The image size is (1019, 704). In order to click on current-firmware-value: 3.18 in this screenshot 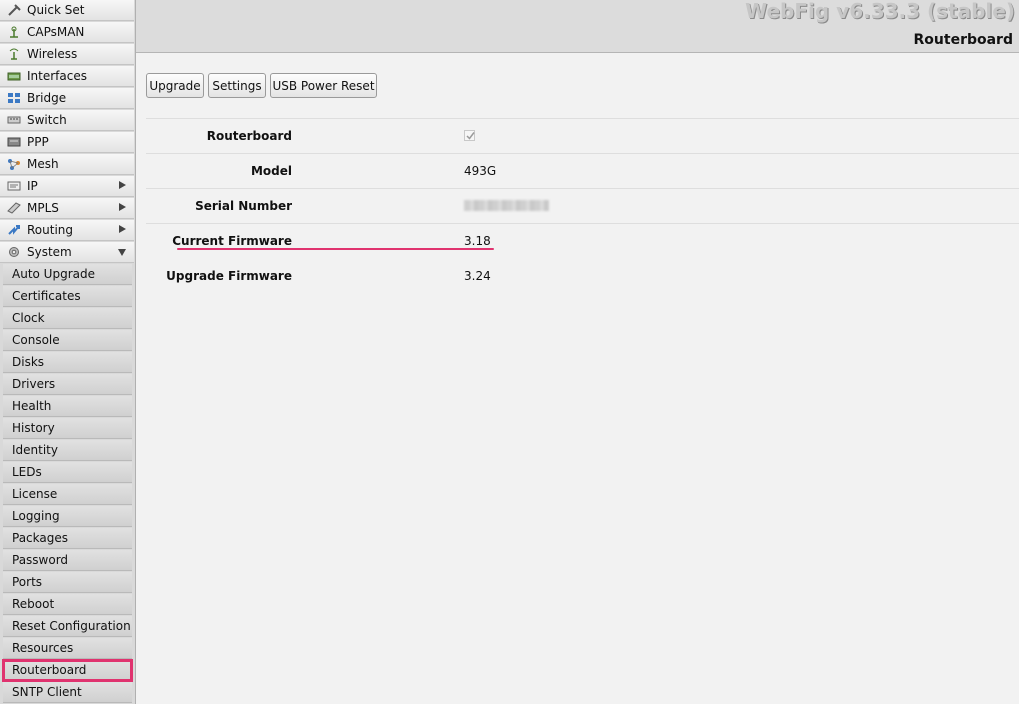, I will do `click(477, 241)`.